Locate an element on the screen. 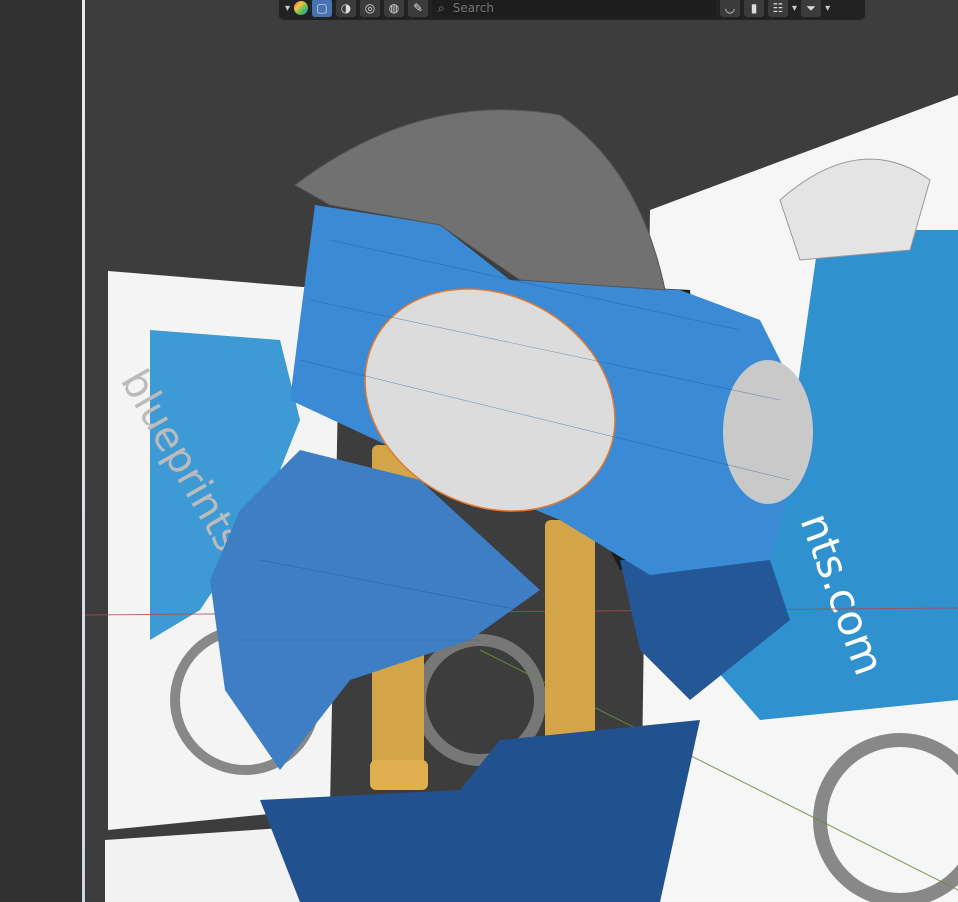 The height and width of the screenshot is (902, 958). solid-shading-icon: ▢ is located at coordinates (322, 8).